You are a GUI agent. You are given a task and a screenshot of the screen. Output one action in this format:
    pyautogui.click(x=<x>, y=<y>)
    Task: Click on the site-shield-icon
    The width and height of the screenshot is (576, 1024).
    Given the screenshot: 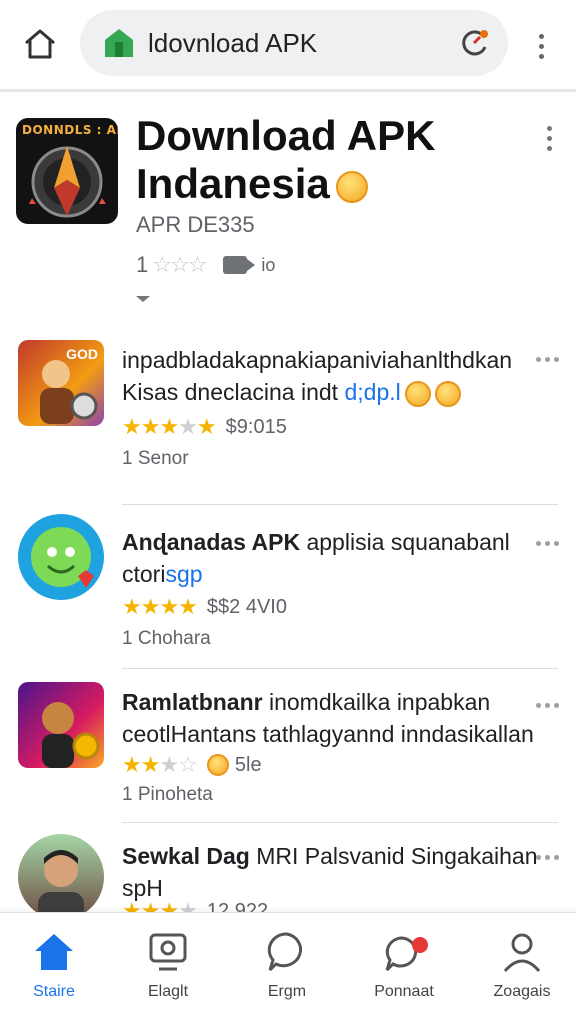 What is the action you would take?
    pyautogui.click(x=119, y=43)
    